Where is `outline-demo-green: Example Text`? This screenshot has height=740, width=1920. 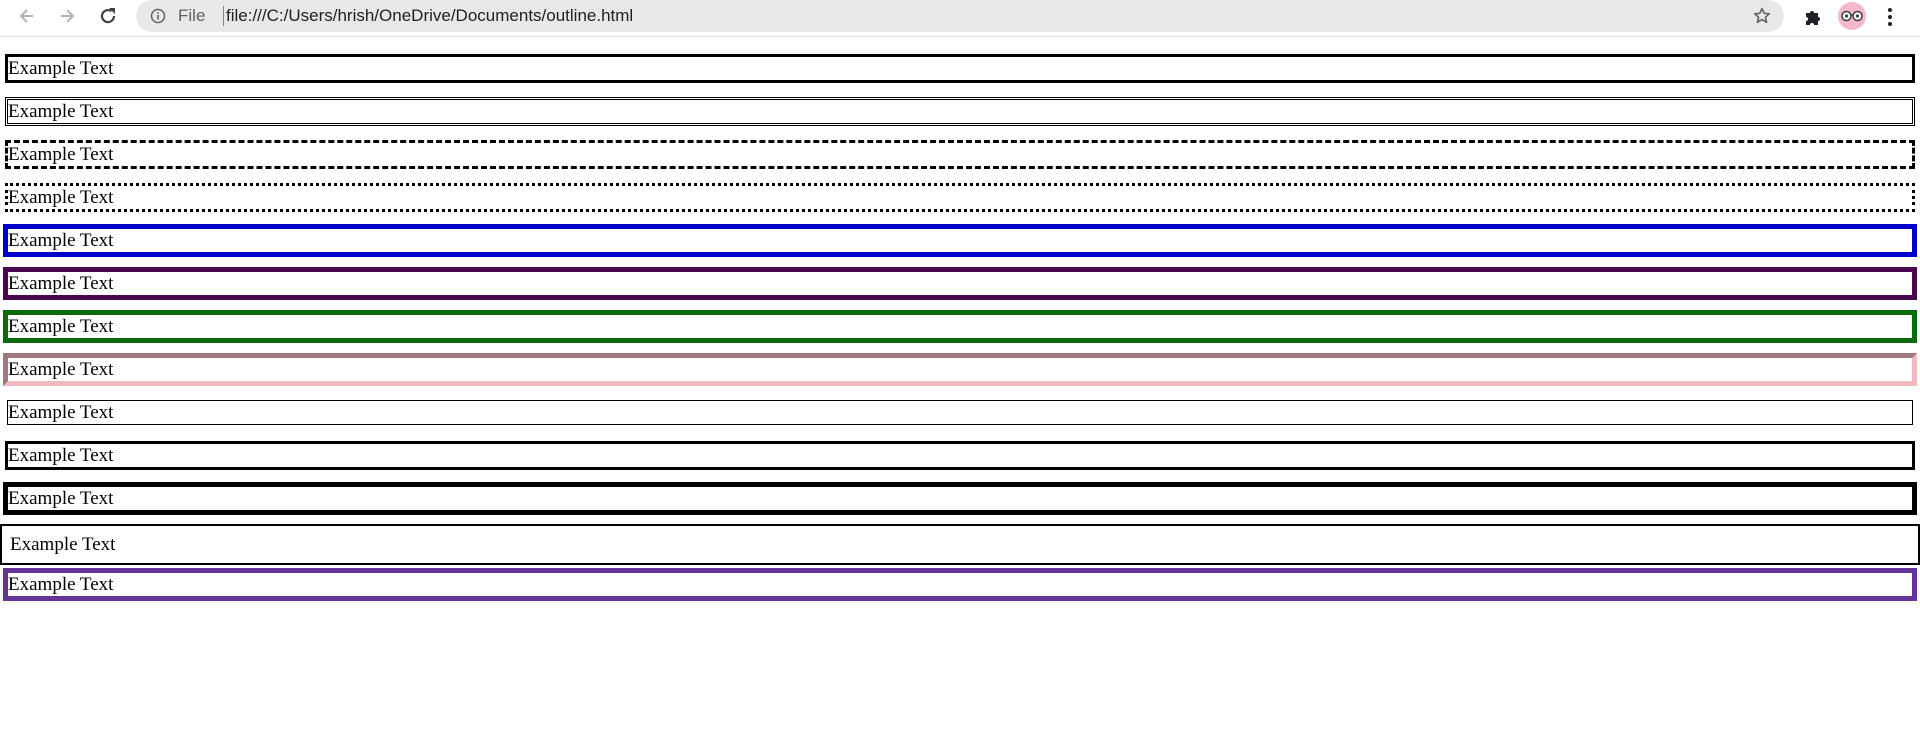 outline-demo-green: Example Text is located at coordinates (960, 326).